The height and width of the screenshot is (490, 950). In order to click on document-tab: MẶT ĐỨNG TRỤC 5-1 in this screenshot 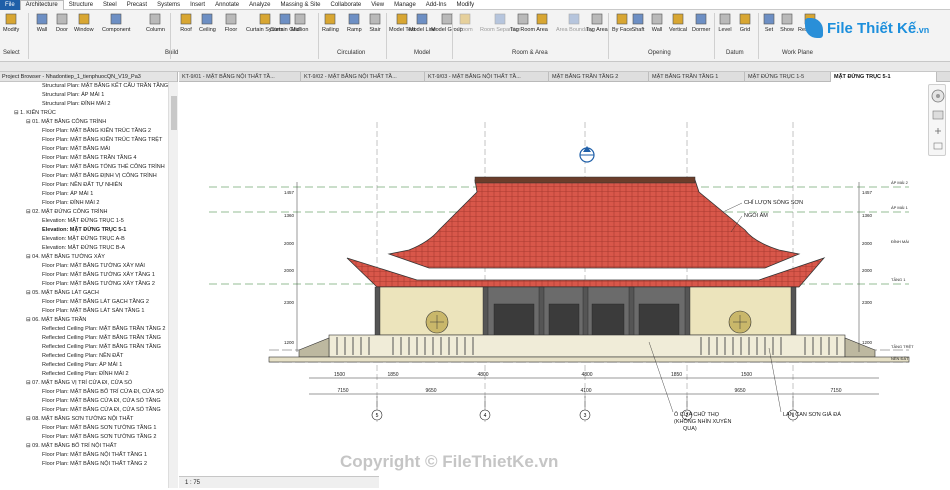, I will do `click(884, 77)`.